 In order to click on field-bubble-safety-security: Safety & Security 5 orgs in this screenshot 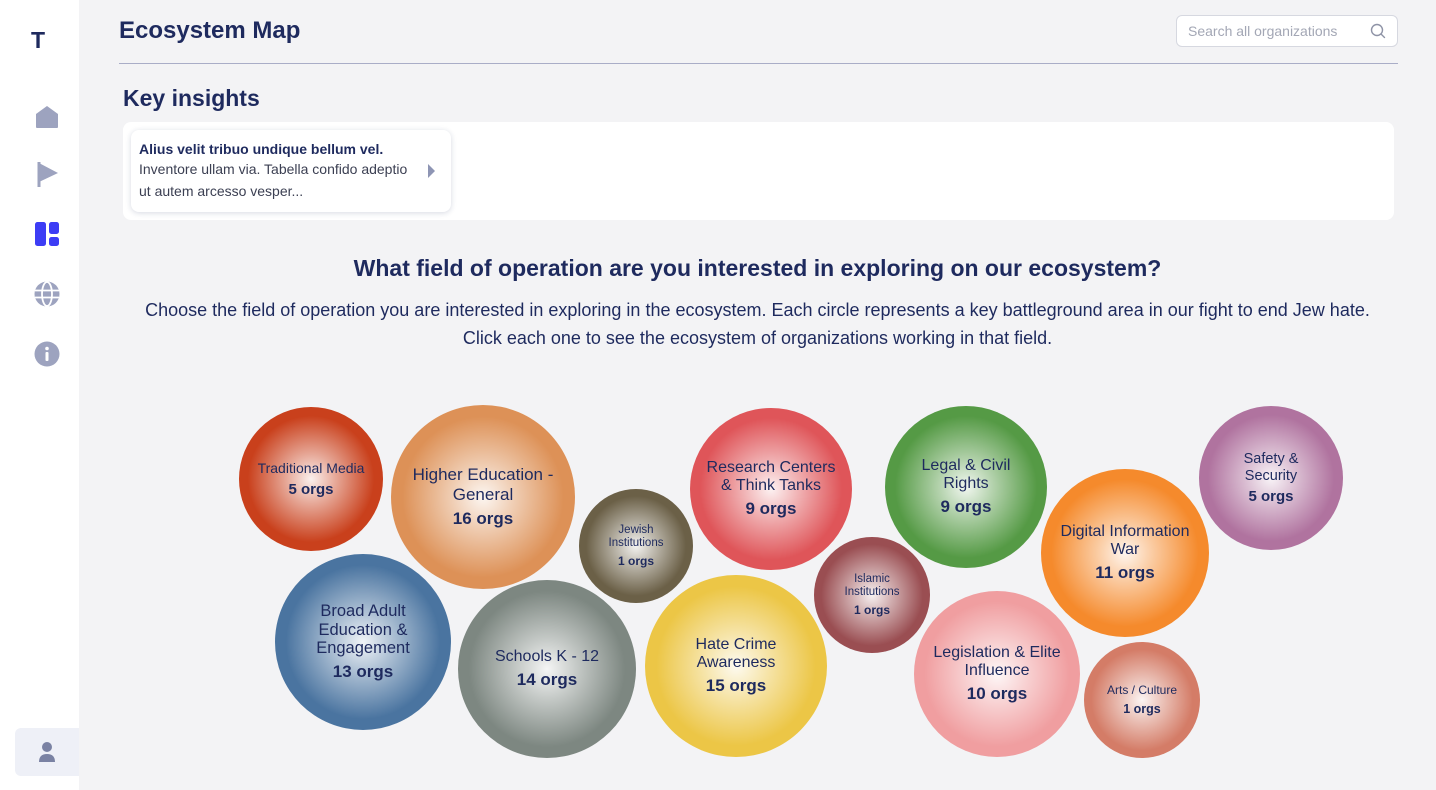, I will do `click(1271, 478)`.